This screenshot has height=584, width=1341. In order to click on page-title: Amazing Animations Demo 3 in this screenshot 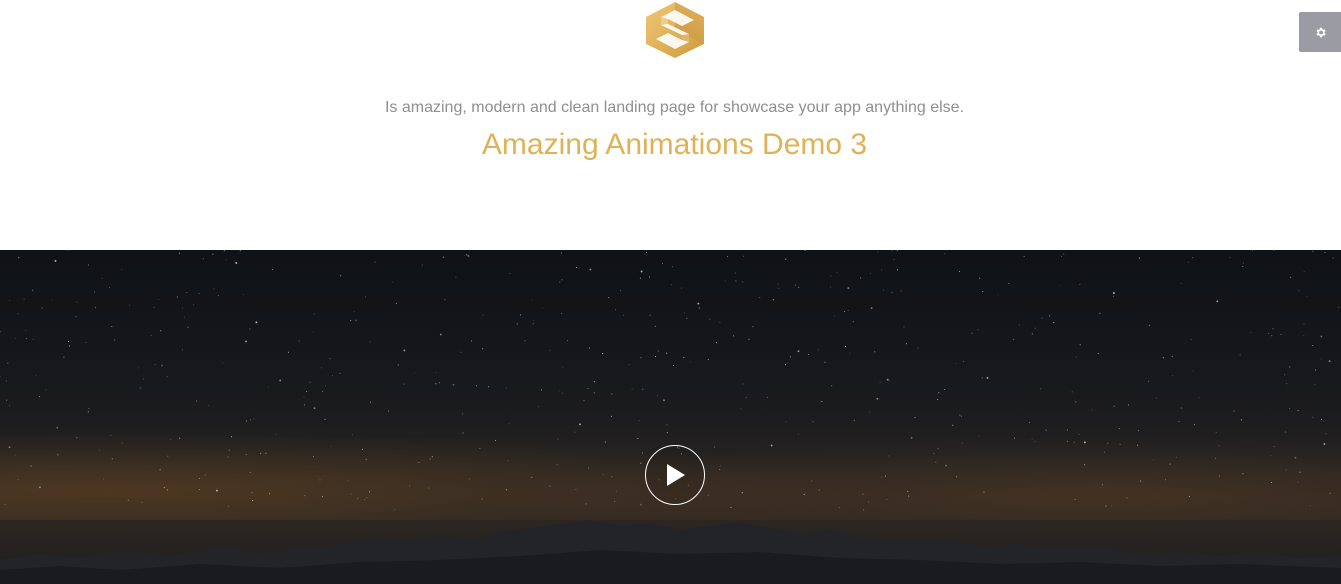, I will do `click(674, 144)`.